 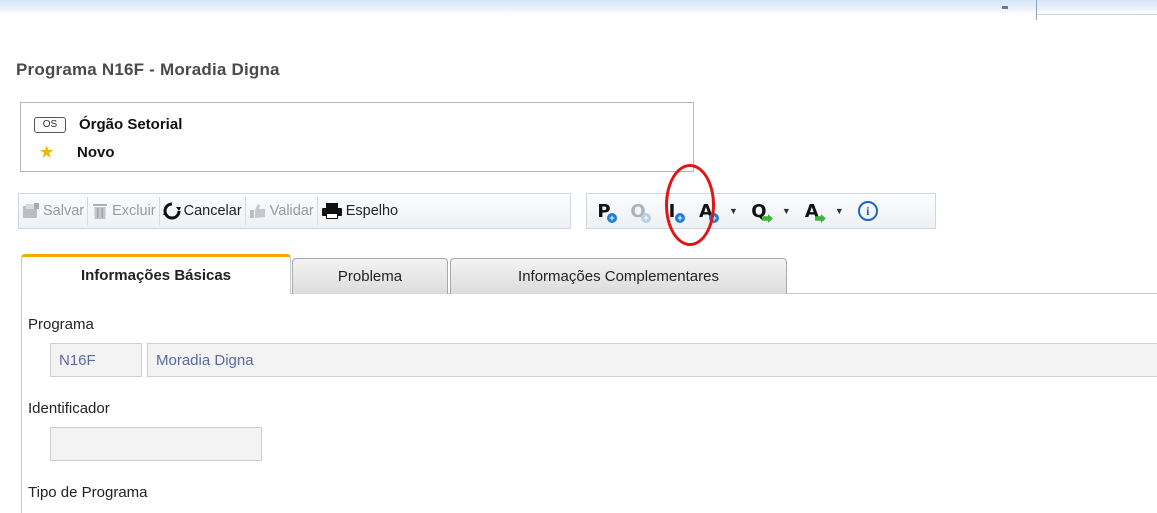 I want to click on highlight-circle-annotation, so click(x=690, y=205).